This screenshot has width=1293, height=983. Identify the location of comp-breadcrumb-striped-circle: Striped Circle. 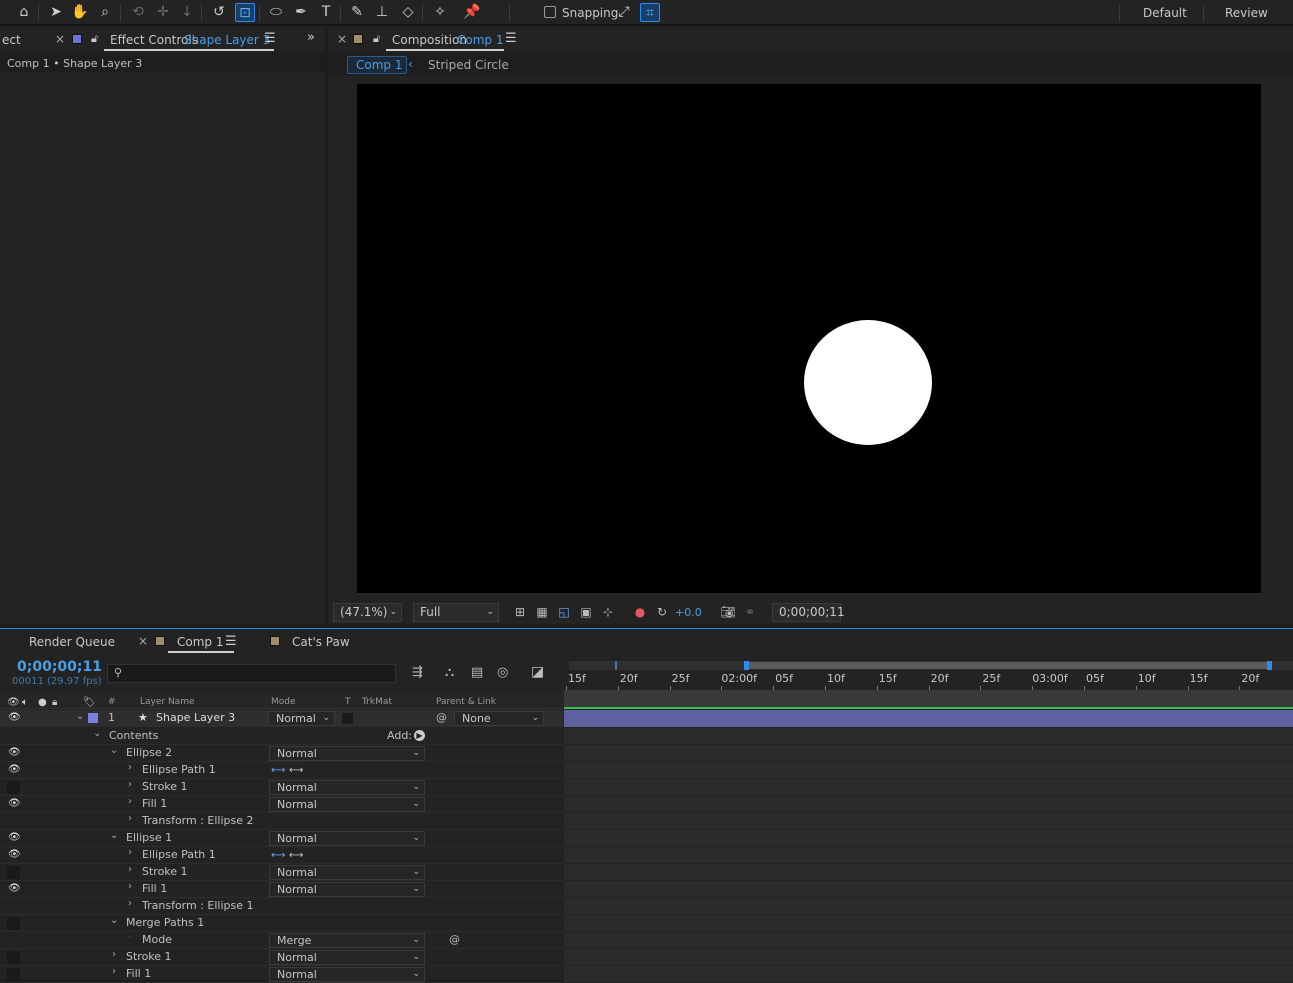
(468, 65).